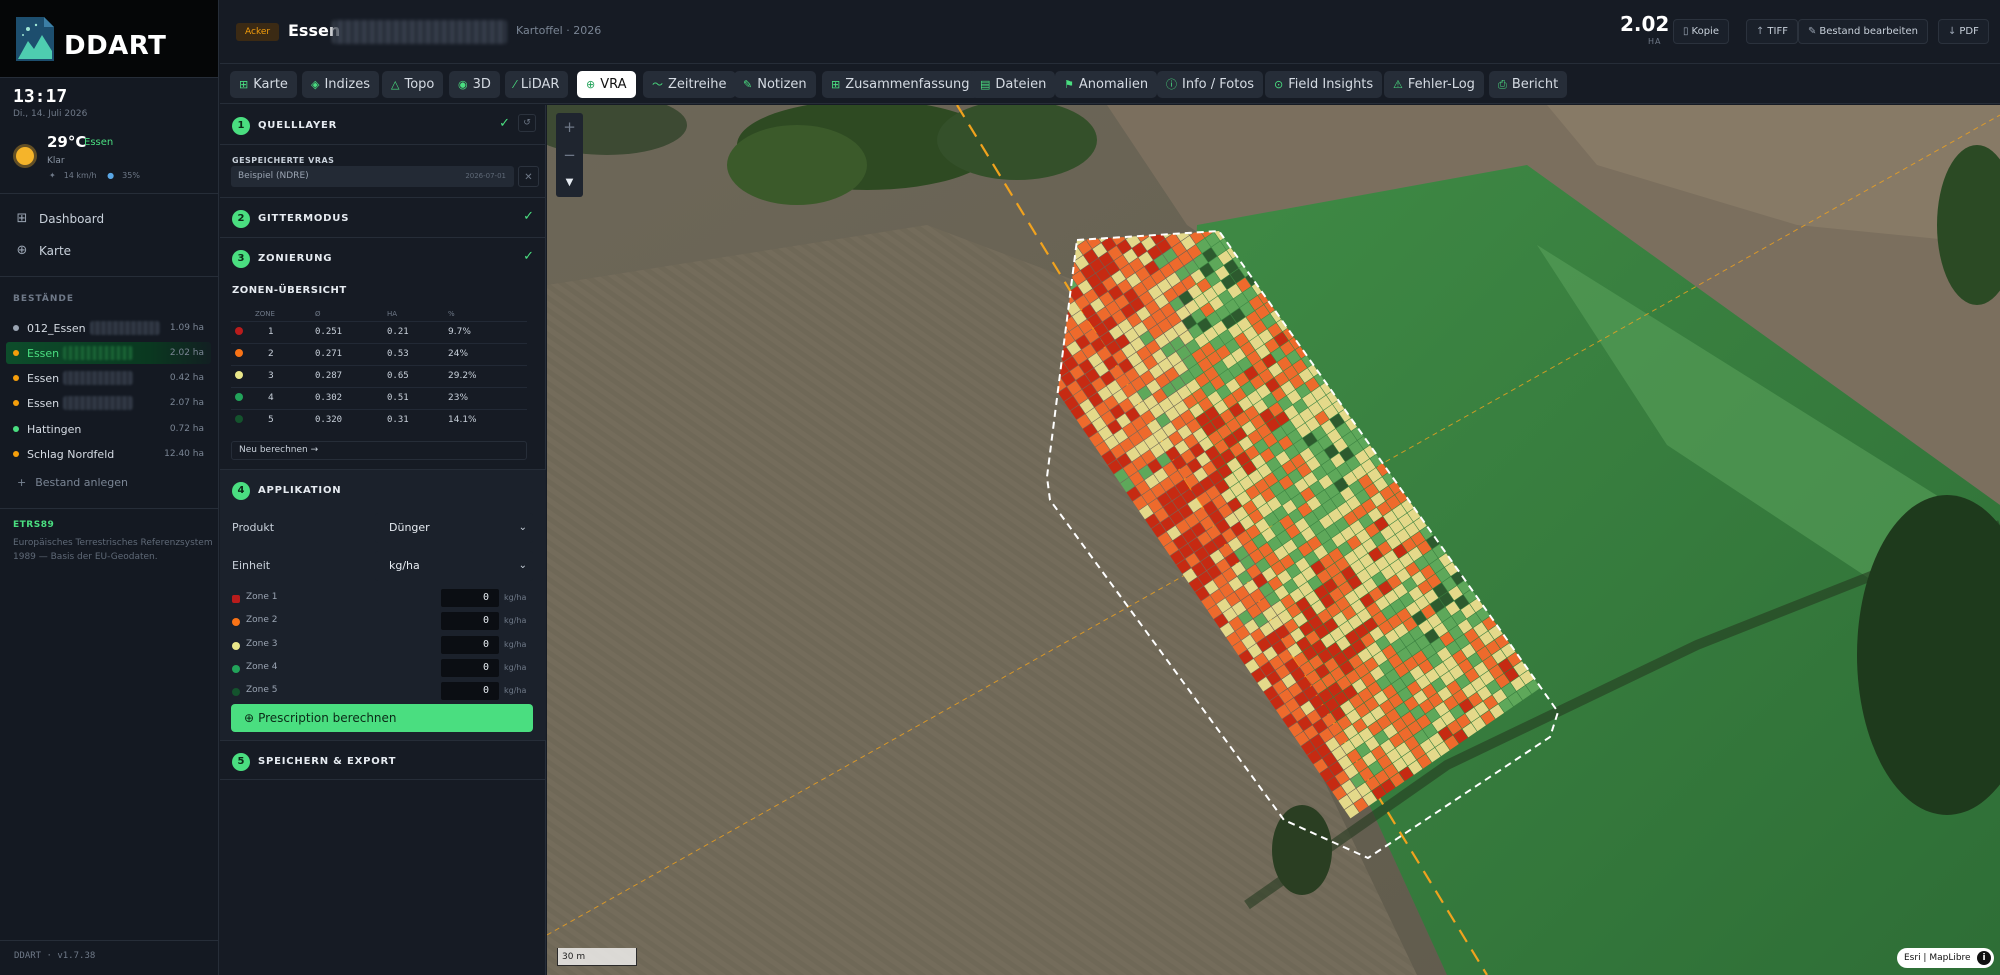  I want to click on tab-karte: ⊞ Karte, so click(263, 84).